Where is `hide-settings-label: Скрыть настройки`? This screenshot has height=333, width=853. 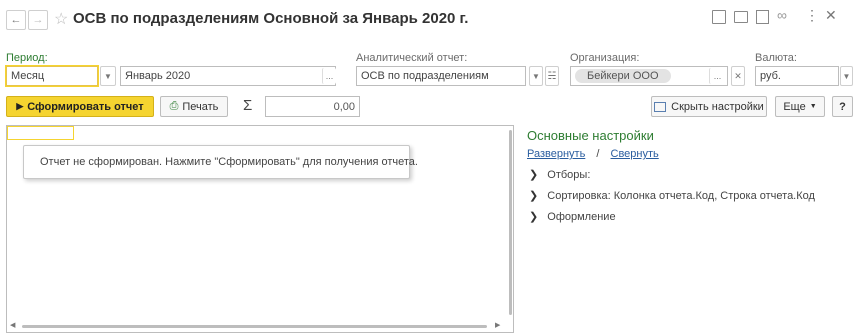
hide-settings-label: Скрыть настройки is located at coordinates (717, 106).